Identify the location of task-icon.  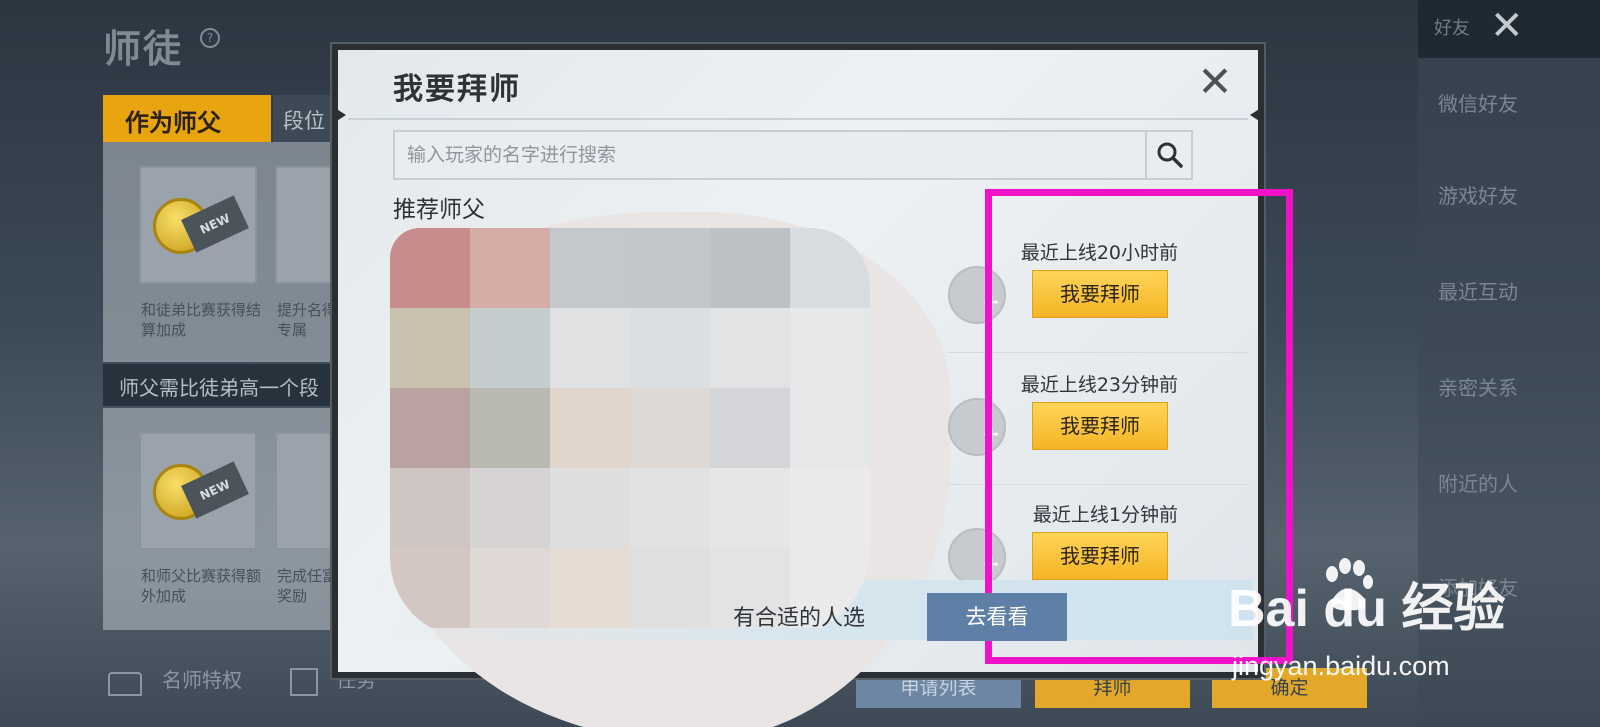
(304, 682).